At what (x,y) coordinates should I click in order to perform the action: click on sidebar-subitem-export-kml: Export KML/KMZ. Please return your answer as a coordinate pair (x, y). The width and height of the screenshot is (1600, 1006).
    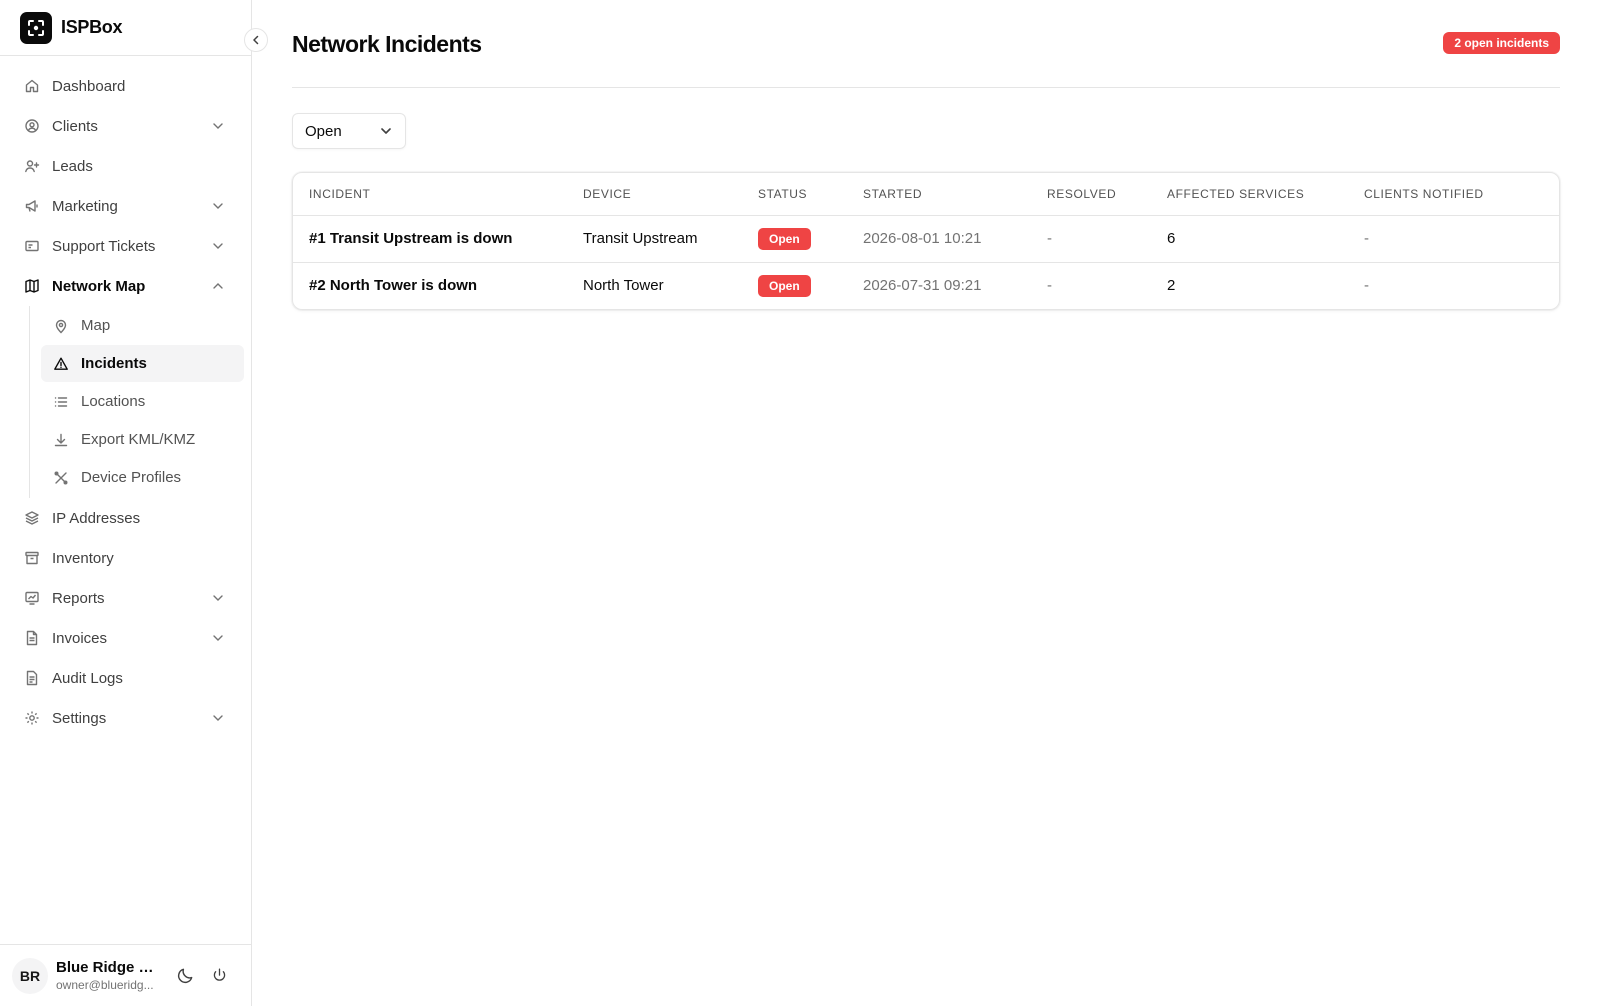
    Looking at the image, I should click on (142, 439).